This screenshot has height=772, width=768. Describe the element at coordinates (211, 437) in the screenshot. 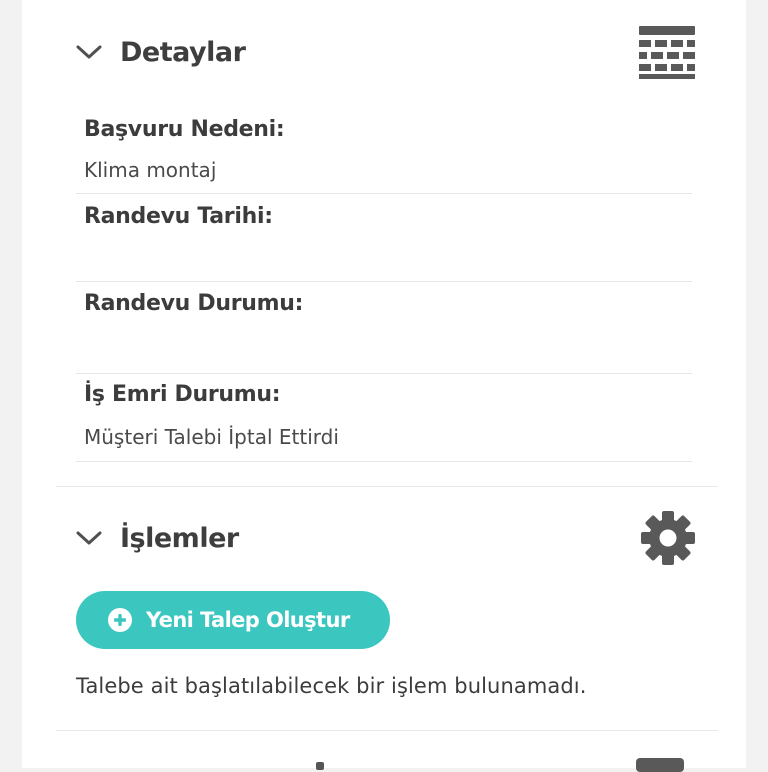

I see `detail-value: Müşteri Talebi İptal Ettirdi` at that location.